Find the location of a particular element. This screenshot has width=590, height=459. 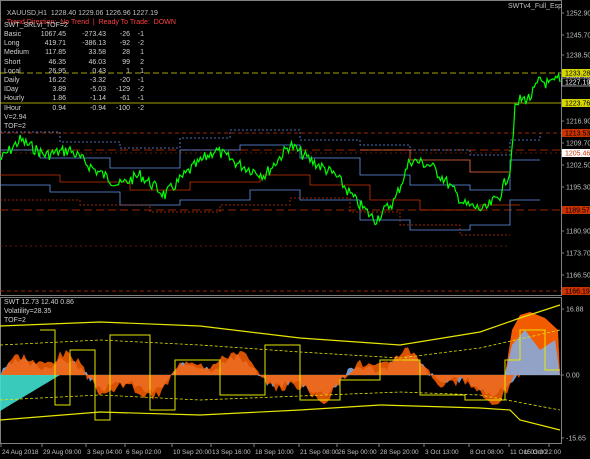

stats-row-basic: Basic 1067.45 -273.43 -26 -1 is located at coordinates (79, 35).